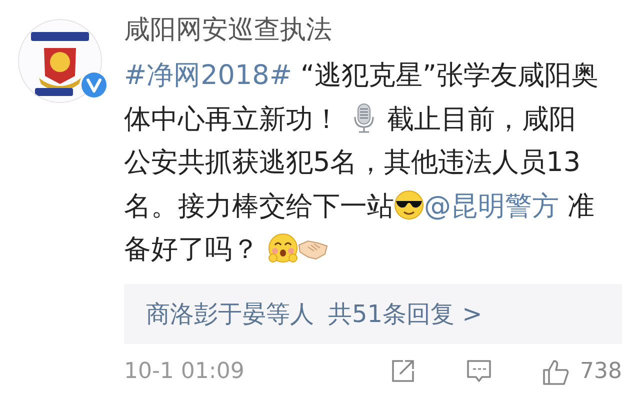  What do you see at coordinates (601, 371) in the screenshot?
I see `like-count: 738` at bounding box center [601, 371].